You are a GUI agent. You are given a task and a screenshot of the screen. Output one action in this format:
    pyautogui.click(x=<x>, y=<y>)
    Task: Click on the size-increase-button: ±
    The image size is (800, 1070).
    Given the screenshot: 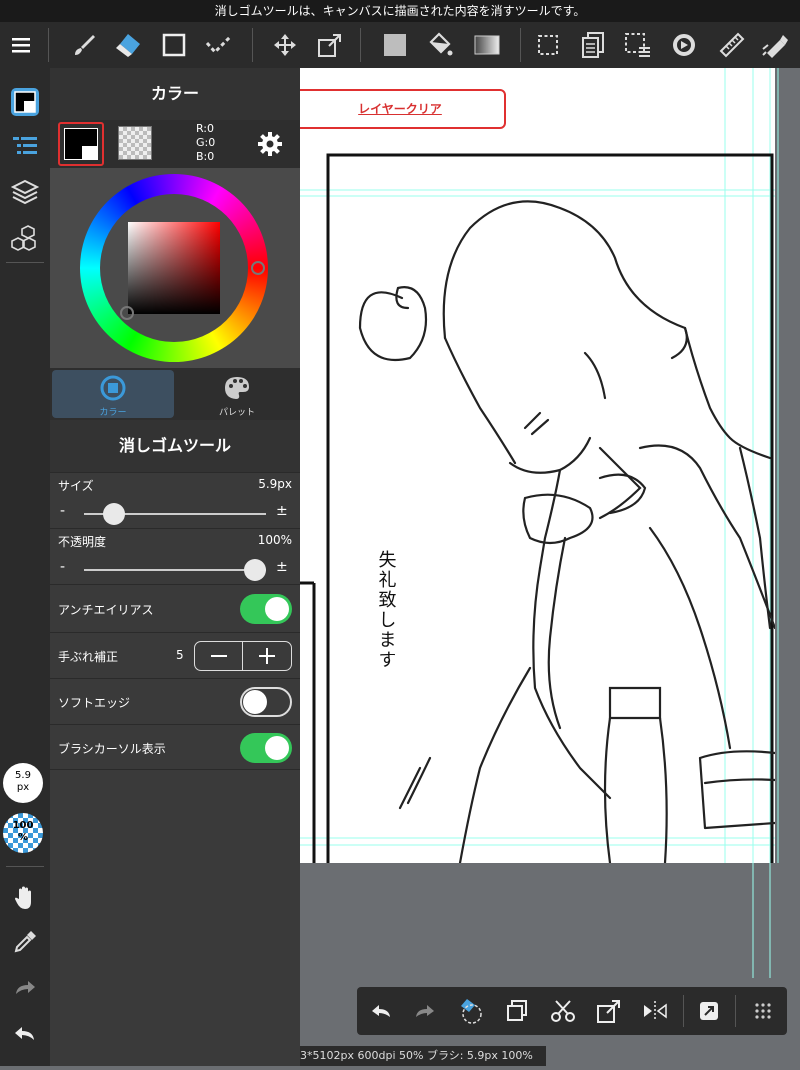 What is the action you would take?
    pyautogui.click(x=282, y=511)
    